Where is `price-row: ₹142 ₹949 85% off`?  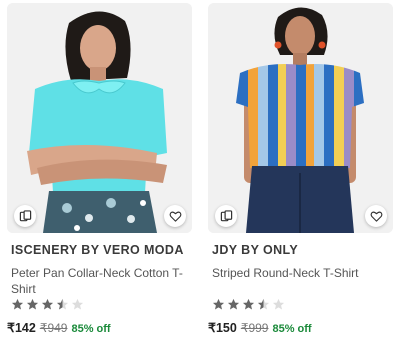 price-row: ₹142 ₹949 85% off is located at coordinates (59, 327).